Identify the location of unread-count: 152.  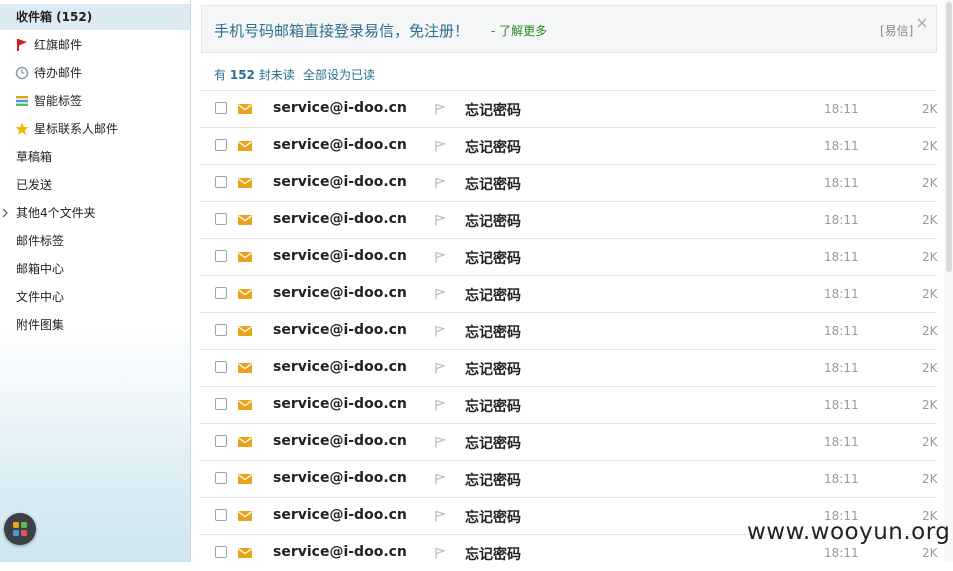
(242, 75).